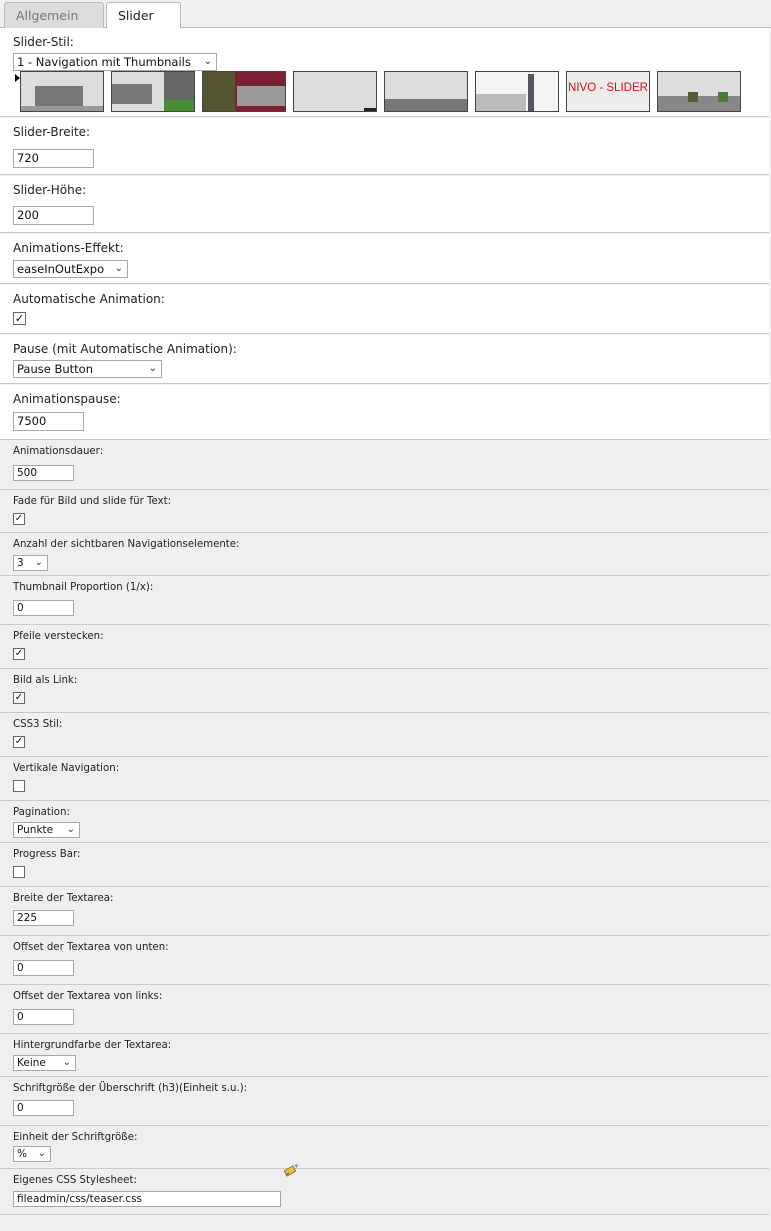 The width and height of the screenshot is (771, 1231). I want to click on css3-checkbox: ✓, so click(19, 742).